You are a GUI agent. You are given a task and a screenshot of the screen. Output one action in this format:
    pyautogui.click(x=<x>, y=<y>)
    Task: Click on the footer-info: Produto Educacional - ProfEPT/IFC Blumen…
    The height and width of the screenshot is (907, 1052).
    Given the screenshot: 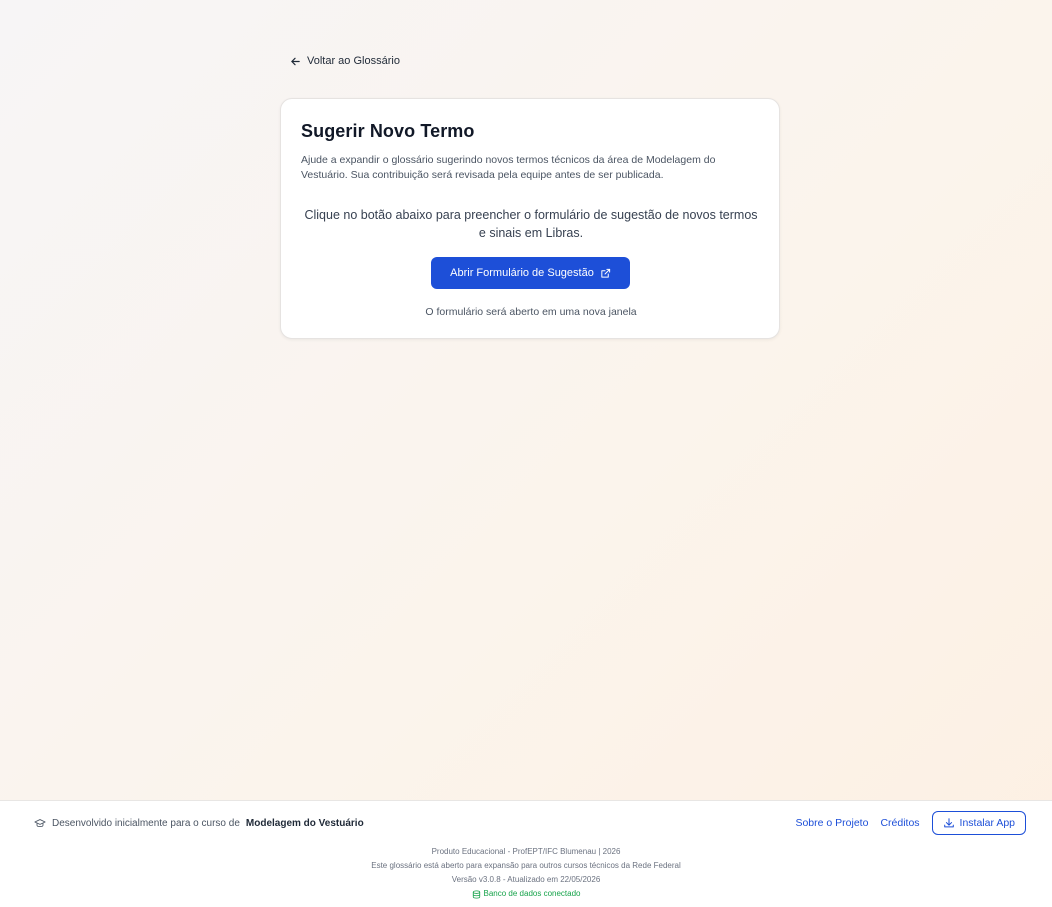 What is the action you would take?
    pyautogui.click(x=526, y=873)
    